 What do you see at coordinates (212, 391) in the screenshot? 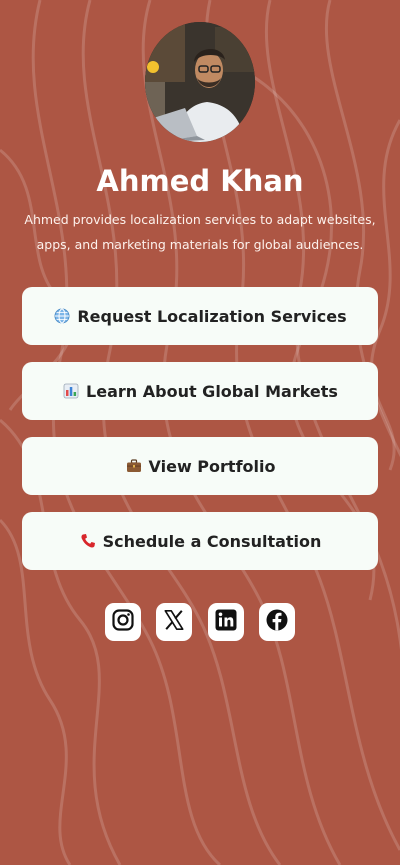
I see `link-label: Learn About Global Markets` at bounding box center [212, 391].